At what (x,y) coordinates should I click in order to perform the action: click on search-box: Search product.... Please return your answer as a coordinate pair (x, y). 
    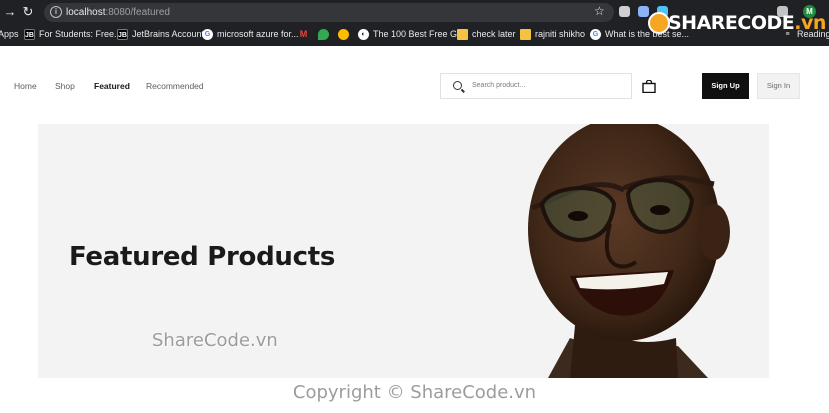
    Looking at the image, I should click on (536, 86).